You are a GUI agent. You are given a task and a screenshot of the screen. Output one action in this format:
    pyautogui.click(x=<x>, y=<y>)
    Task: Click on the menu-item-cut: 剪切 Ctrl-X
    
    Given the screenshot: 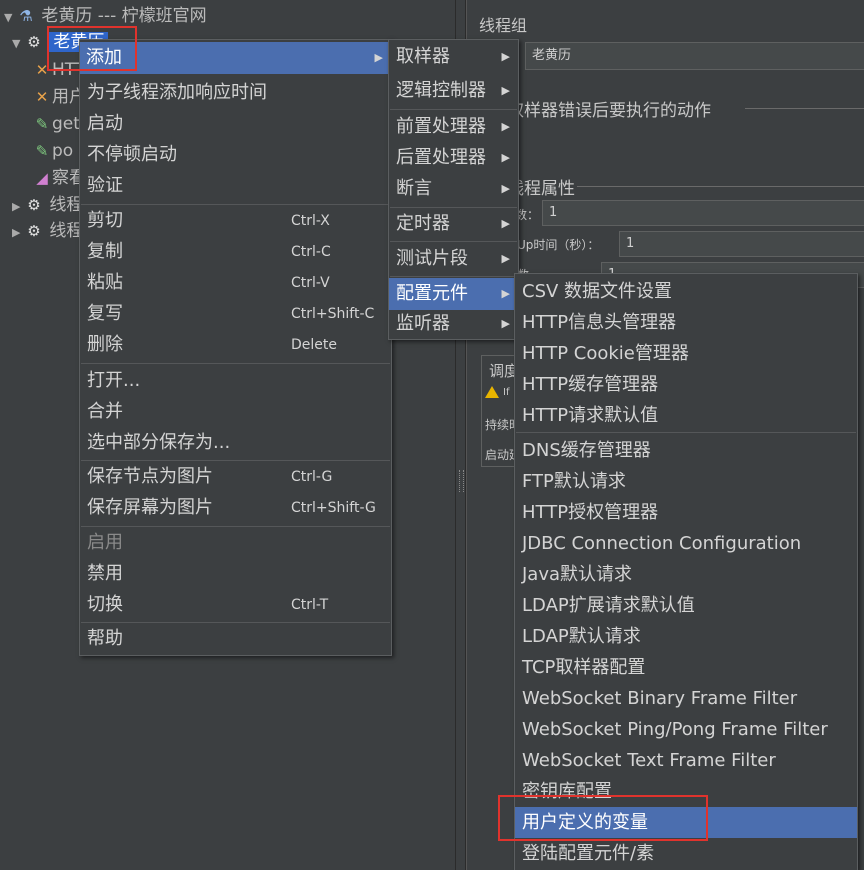 What is the action you would take?
    pyautogui.click(x=235, y=221)
    